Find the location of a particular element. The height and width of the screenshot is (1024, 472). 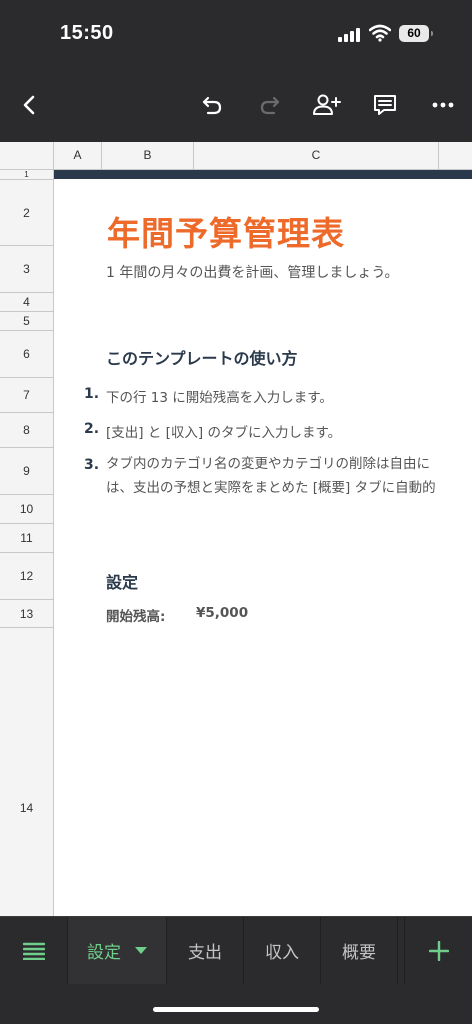

corner-cell is located at coordinates (27, 155).